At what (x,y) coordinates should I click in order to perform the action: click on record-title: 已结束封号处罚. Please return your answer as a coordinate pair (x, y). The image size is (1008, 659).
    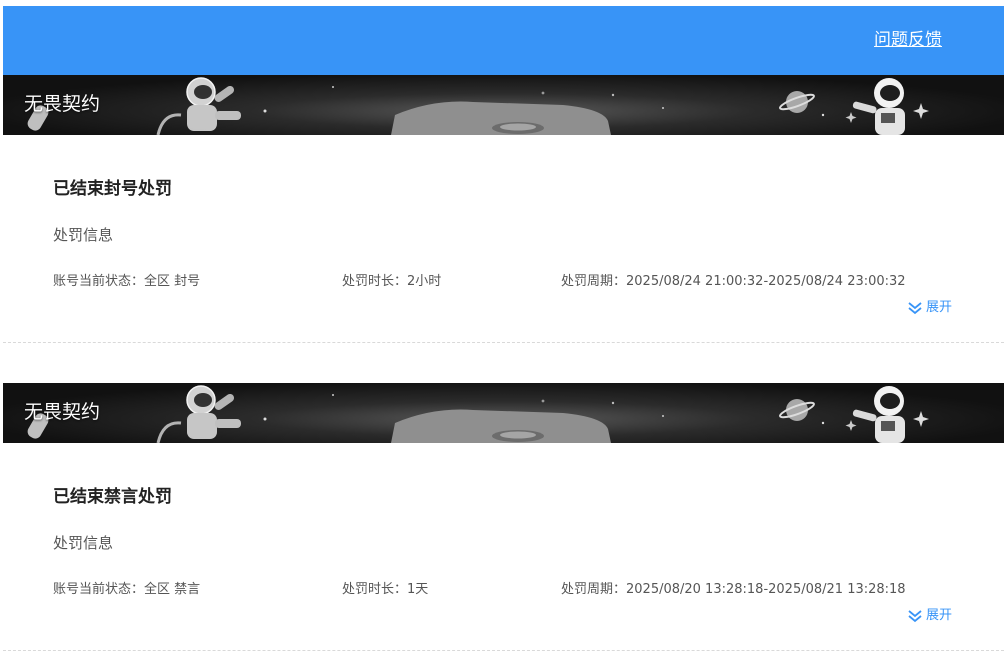
    Looking at the image, I should click on (112, 189).